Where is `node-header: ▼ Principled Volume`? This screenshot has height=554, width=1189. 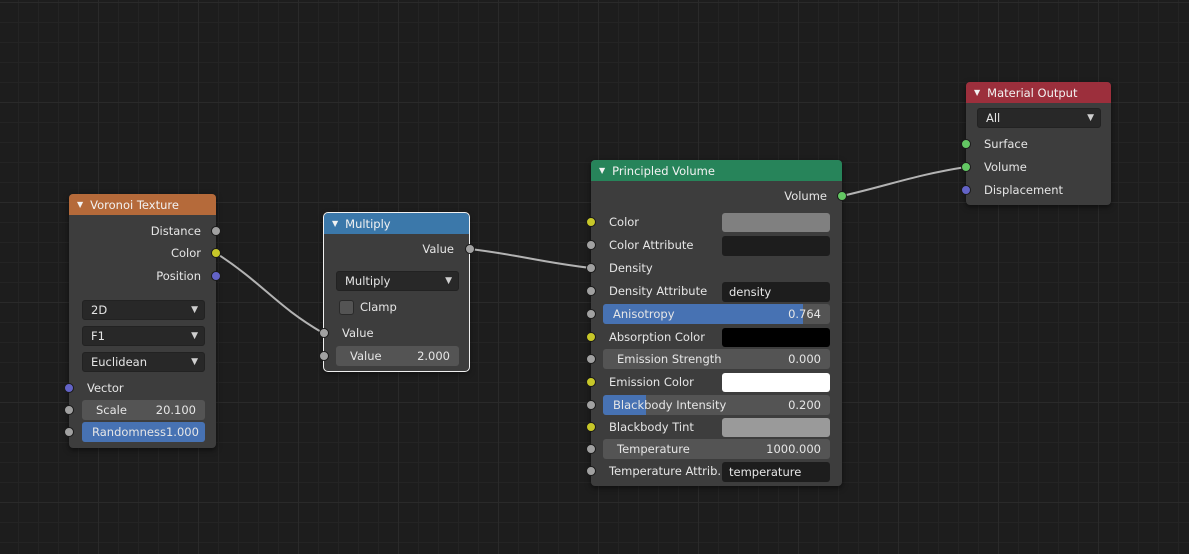
node-header: ▼ Principled Volume is located at coordinates (716, 170).